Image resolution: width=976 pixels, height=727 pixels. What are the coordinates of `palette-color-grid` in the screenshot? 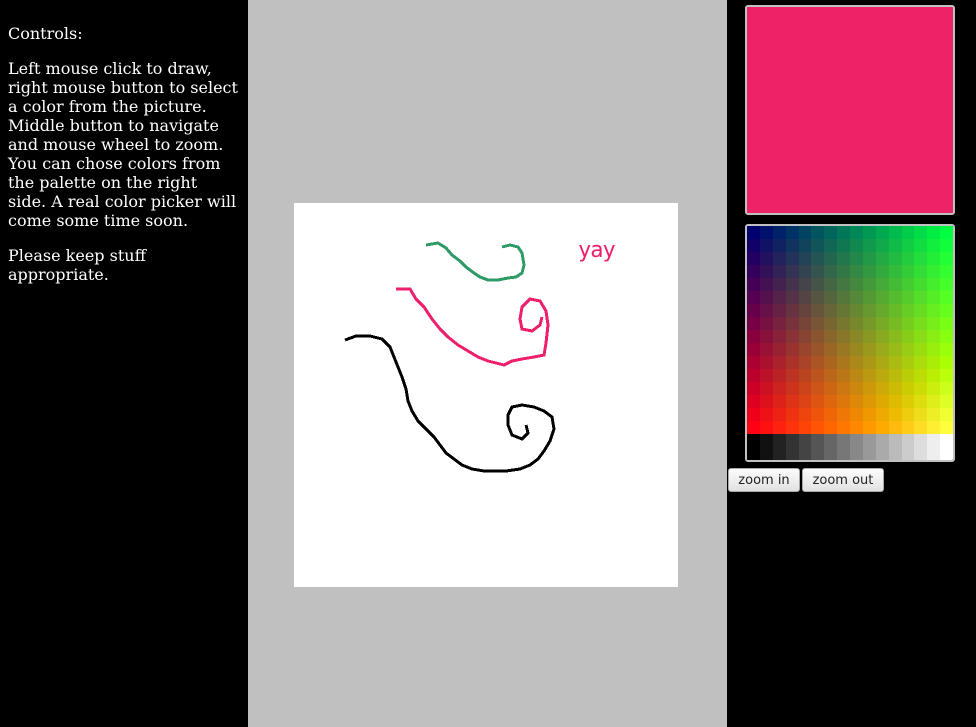 It's located at (850, 330).